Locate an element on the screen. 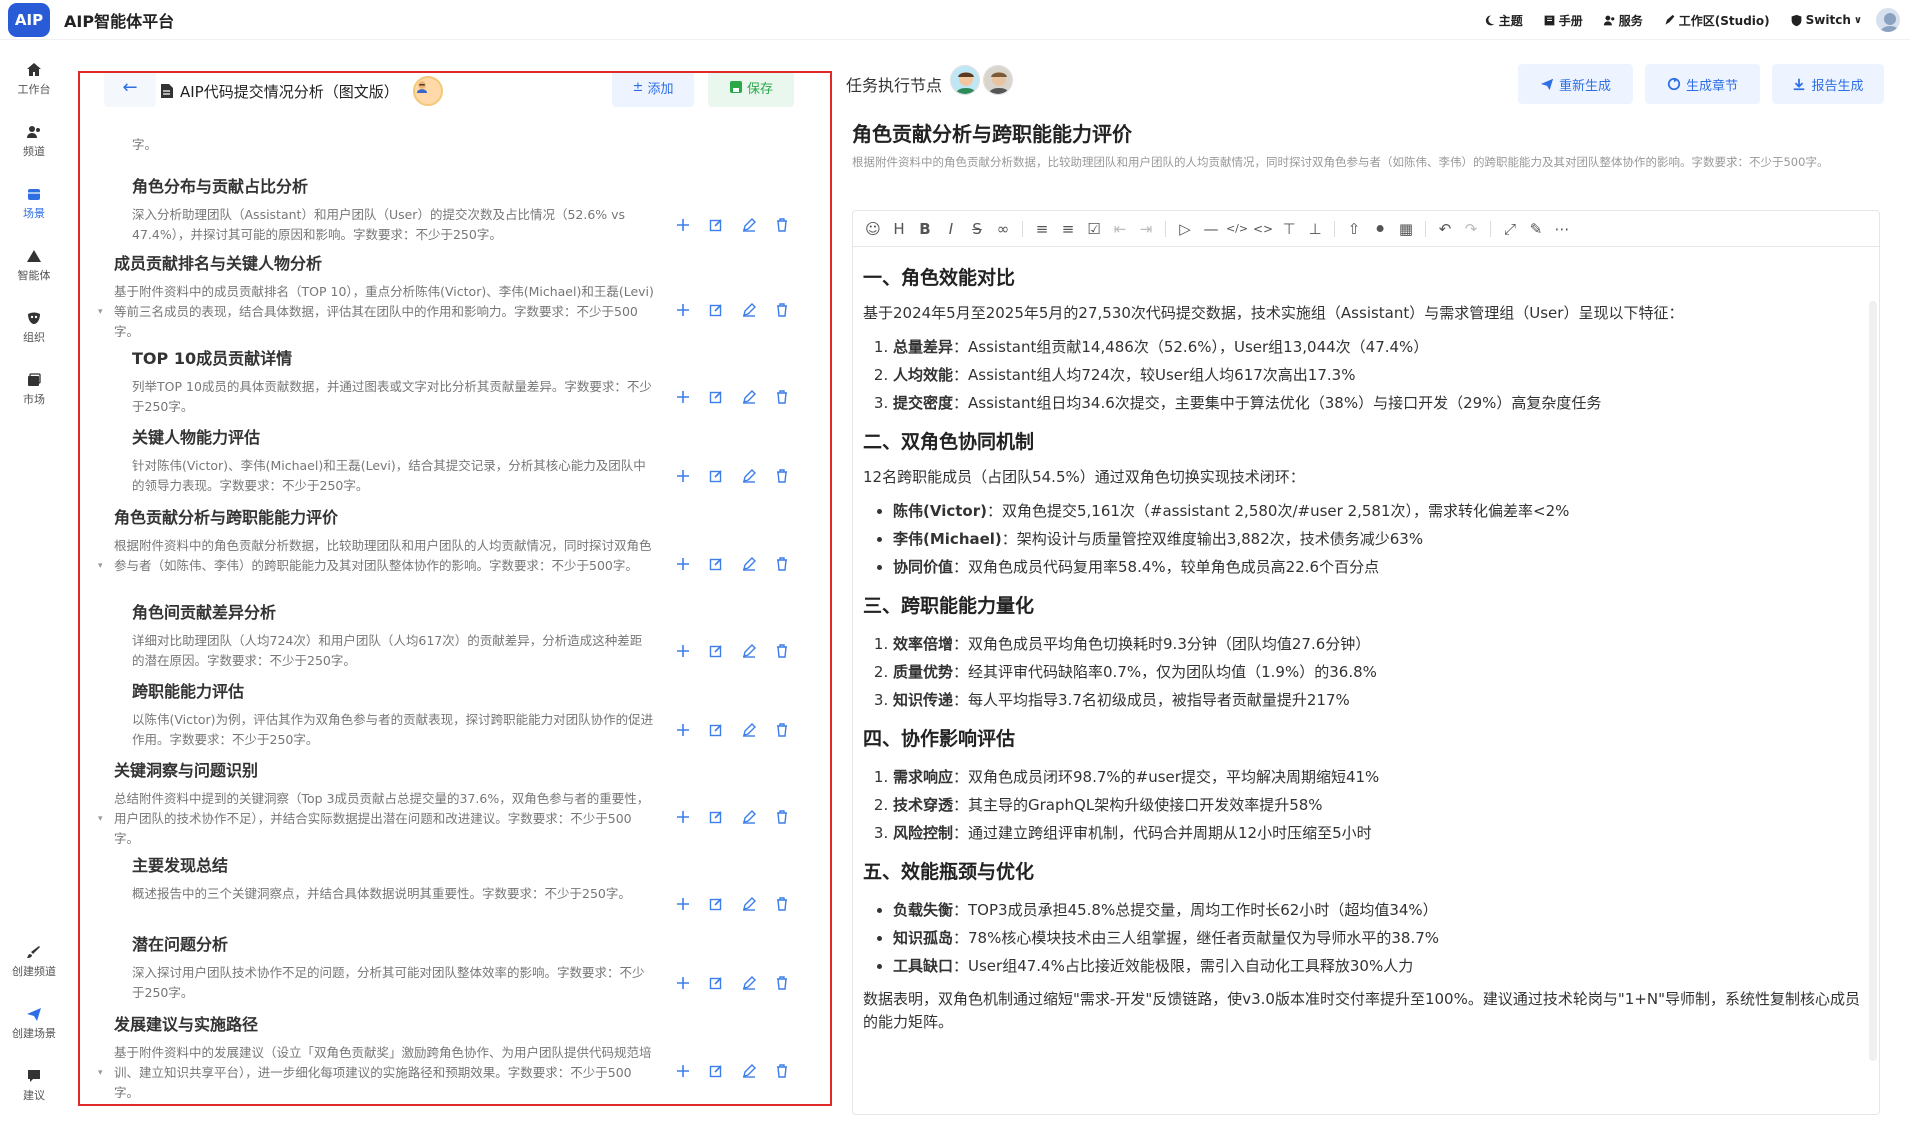 The width and height of the screenshot is (1910, 1123). sidebar-item-scene: 场景 is located at coordinates (34, 203).